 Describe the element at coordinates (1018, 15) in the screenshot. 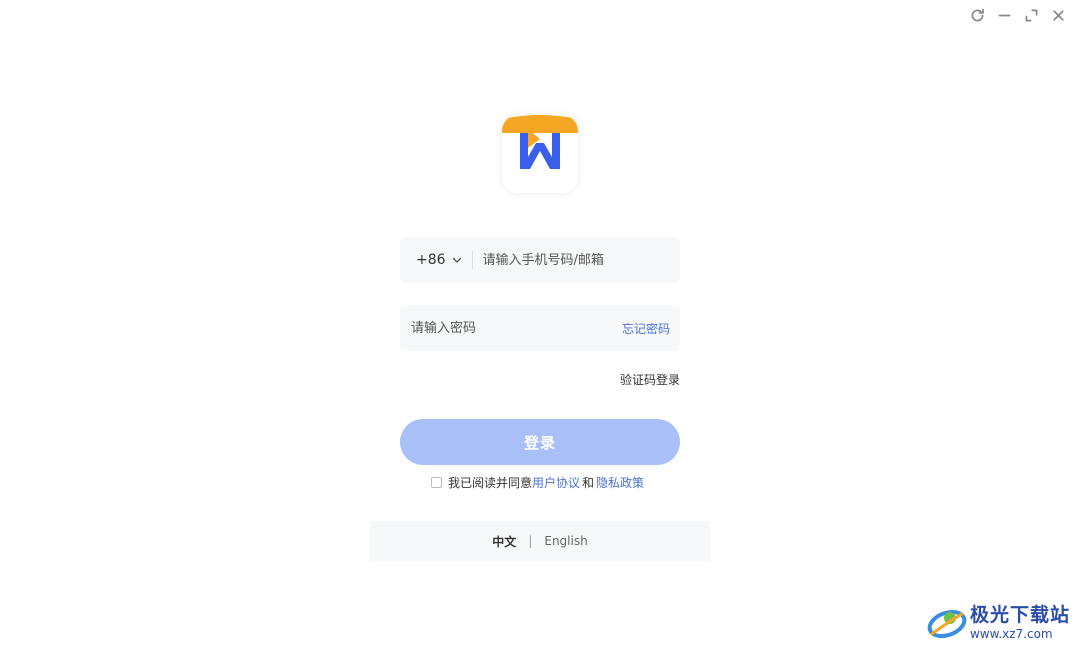

I see `window-controls` at that location.